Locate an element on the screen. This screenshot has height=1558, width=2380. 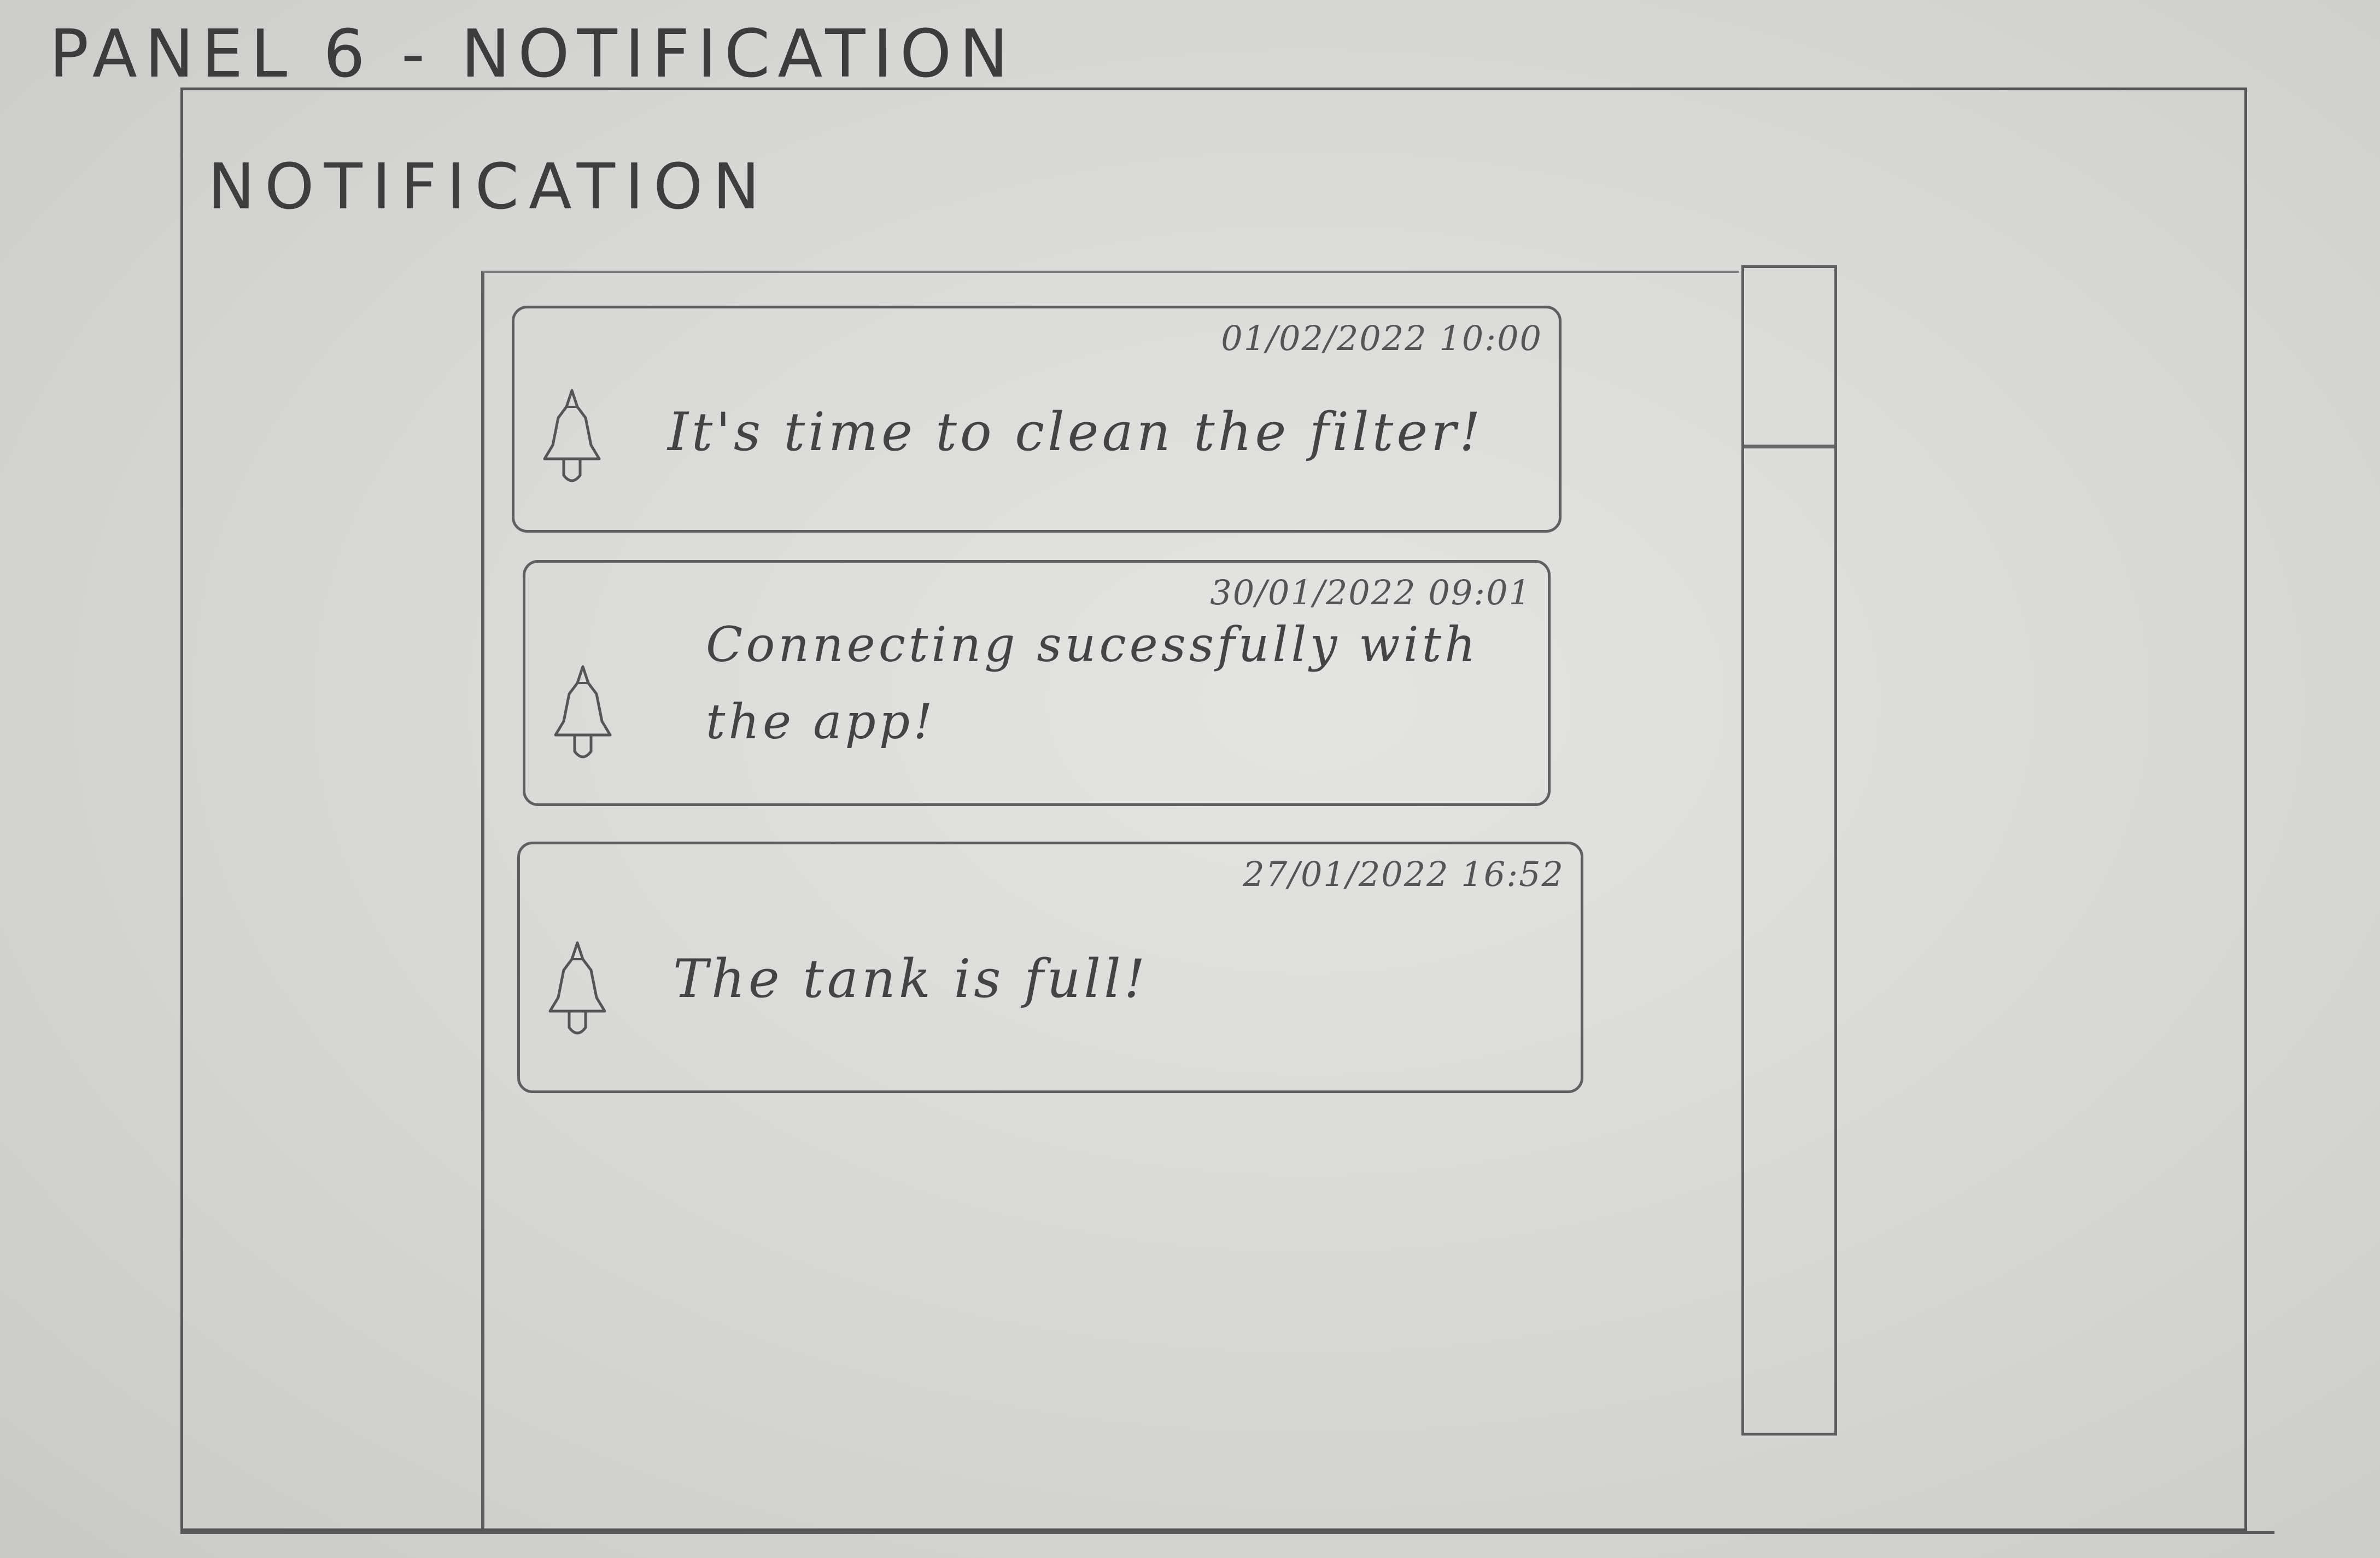
sketch-title: PANEL 6 - NOTIFICATION is located at coordinates (532, 54).